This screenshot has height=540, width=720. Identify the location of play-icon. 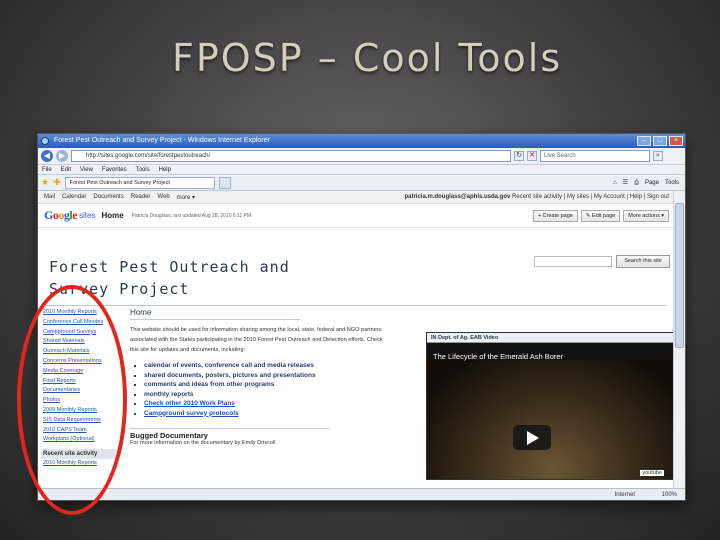
(532, 437).